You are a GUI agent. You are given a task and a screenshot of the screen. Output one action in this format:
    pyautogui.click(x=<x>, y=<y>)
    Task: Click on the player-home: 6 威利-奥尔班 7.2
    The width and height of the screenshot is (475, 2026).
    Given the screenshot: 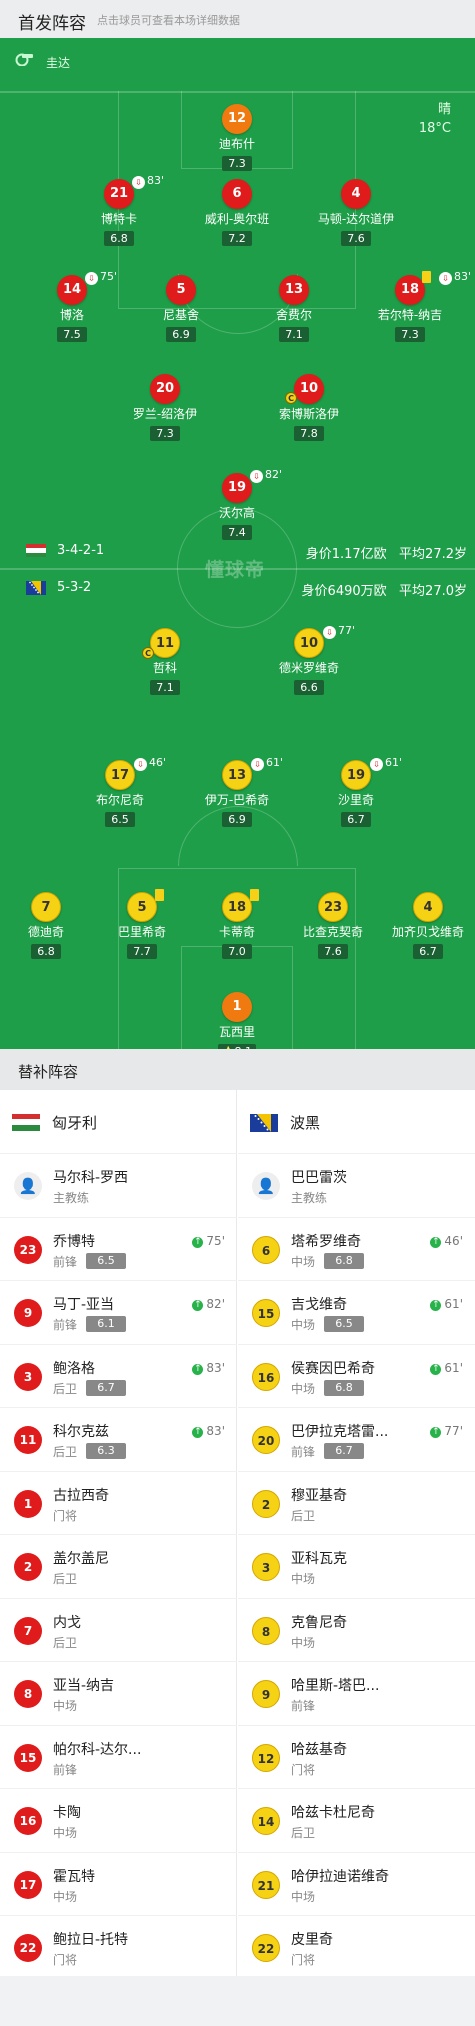 What is the action you would take?
    pyautogui.click(x=237, y=212)
    